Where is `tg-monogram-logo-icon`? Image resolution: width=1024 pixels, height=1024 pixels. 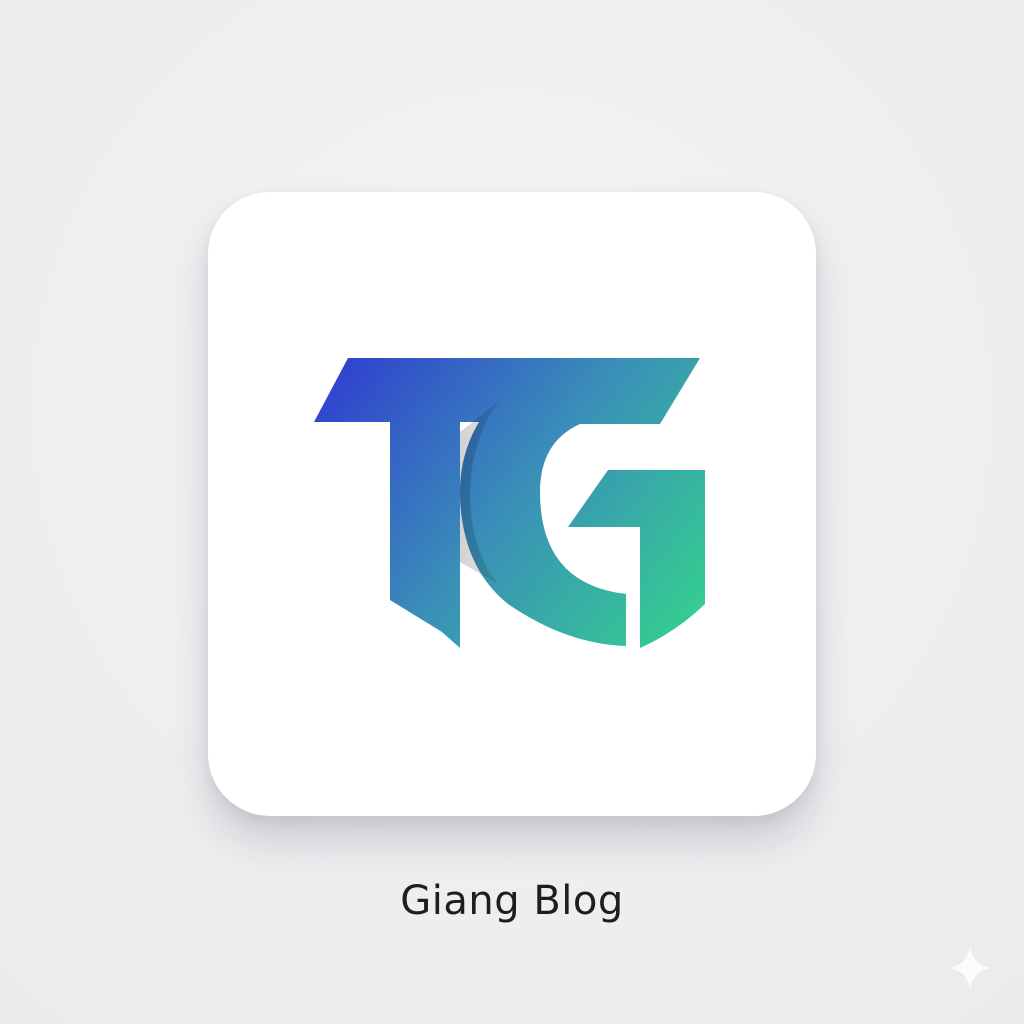
tg-monogram-logo-icon is located at coordinates (509, 503).